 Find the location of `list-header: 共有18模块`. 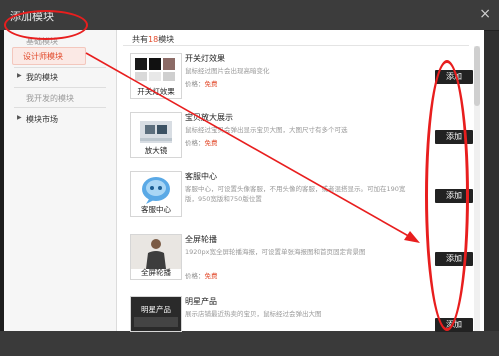

list-header: 共有18模块 is located at coordinates (300, 37).